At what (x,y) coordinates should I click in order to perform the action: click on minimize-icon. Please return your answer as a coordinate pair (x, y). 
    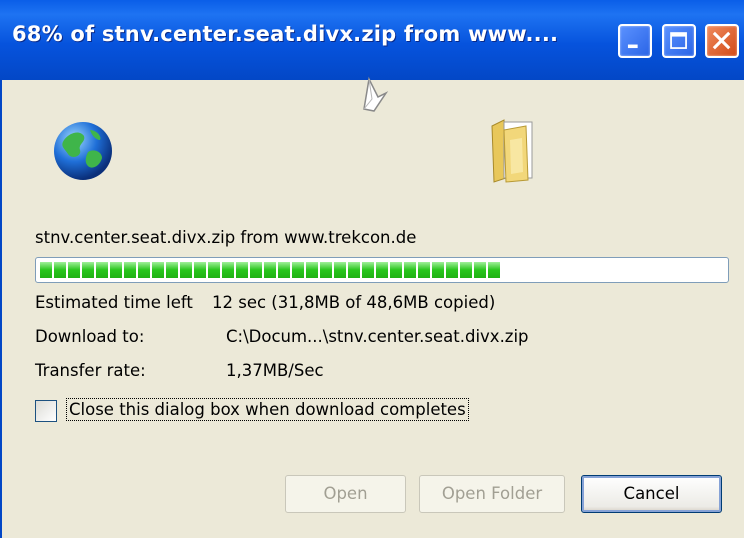
    Looking at the image, I should click on (632, 46).